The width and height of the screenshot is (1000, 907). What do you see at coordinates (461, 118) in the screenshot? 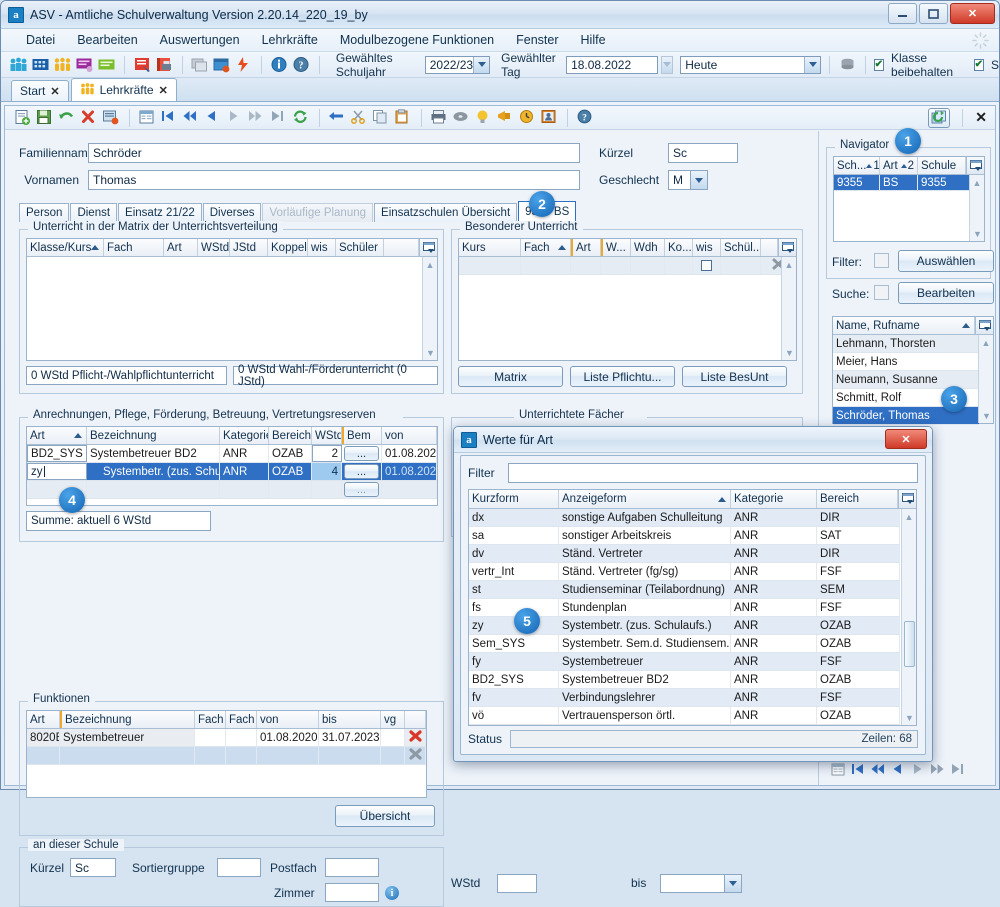
I see `disc-icon` at bounding box center [461, 118].